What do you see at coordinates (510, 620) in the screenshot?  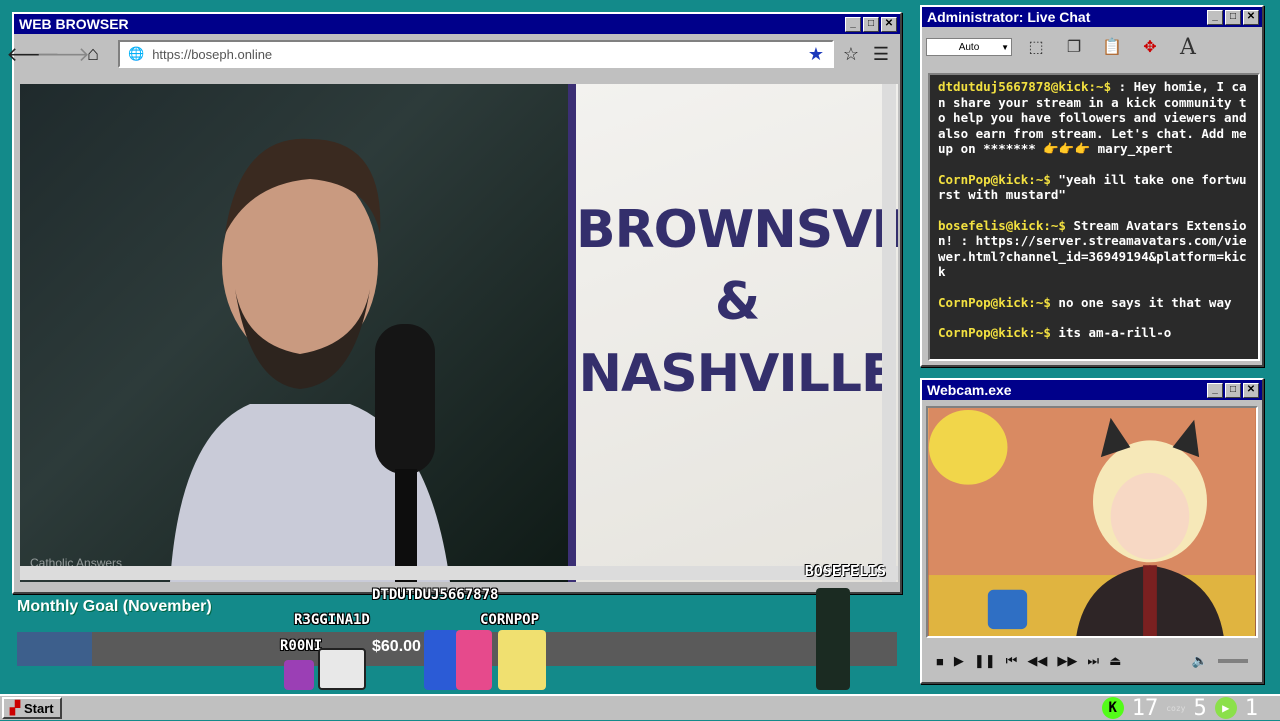 I see `avatar-name: CORNPOP` at bounding box center [510, 620].